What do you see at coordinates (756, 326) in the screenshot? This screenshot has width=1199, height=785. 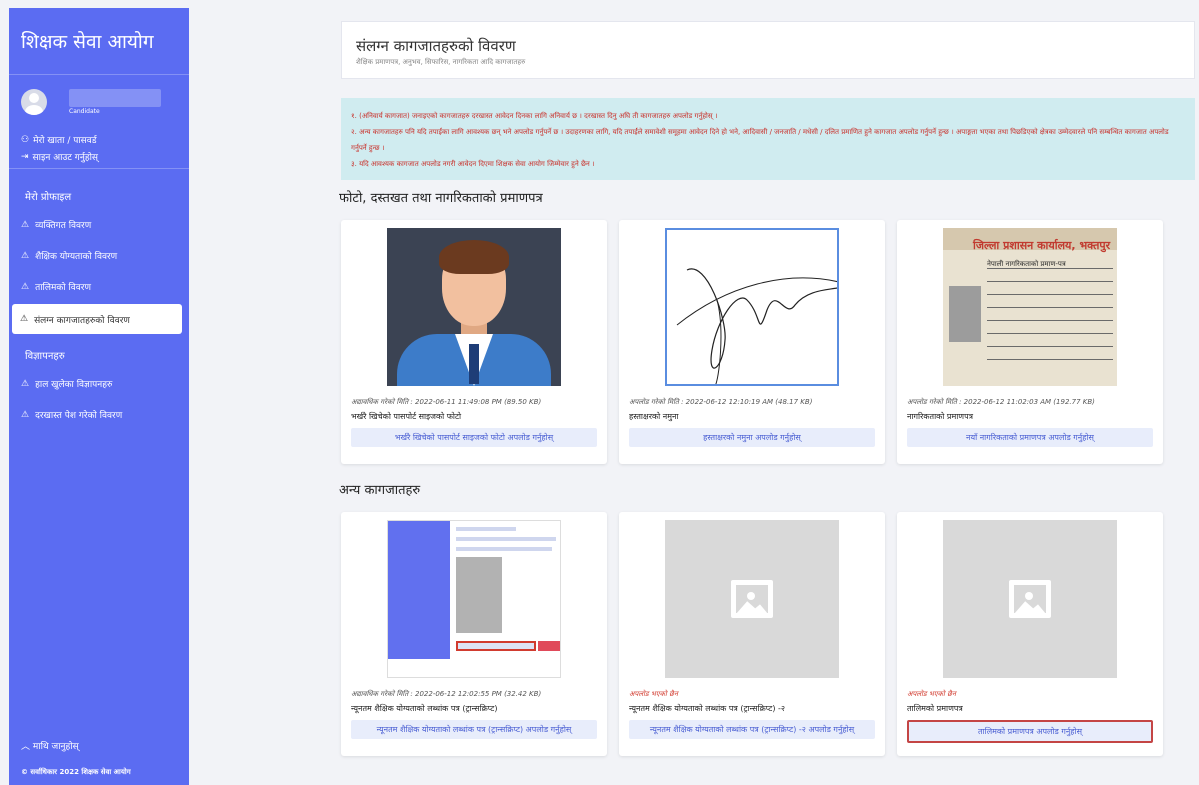 I see `signature-drawing` at bounding box center [756, 326].